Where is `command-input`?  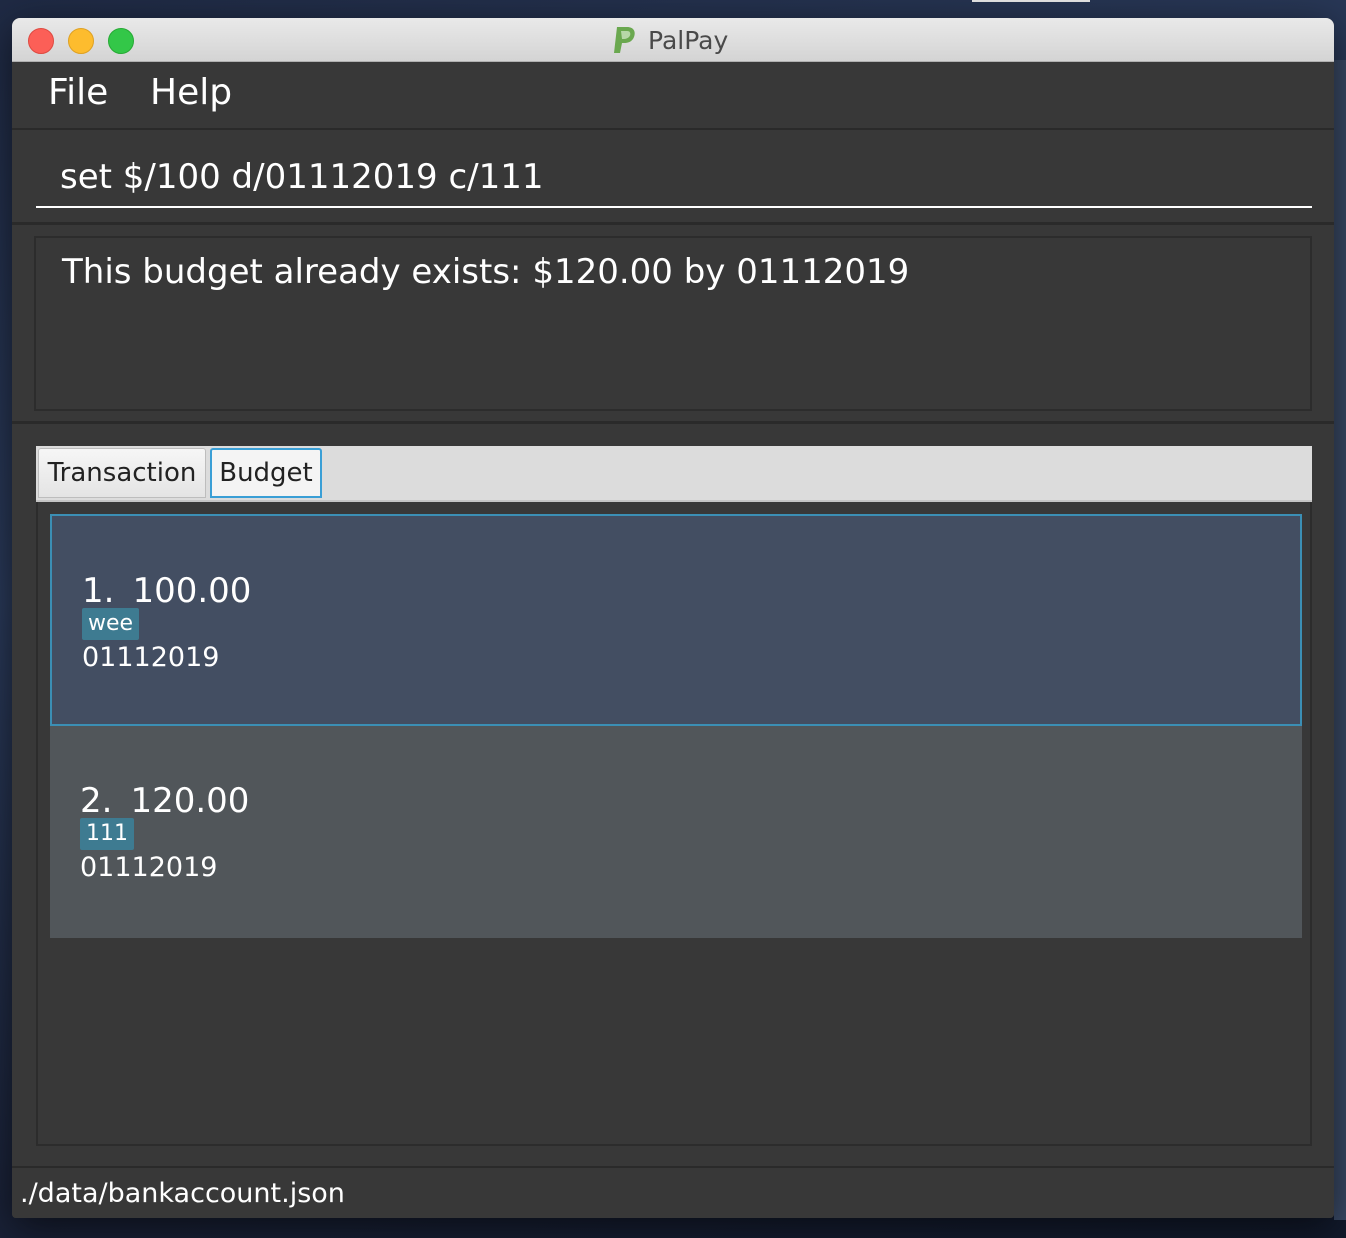 command-input is located at coordinates (674, 178).